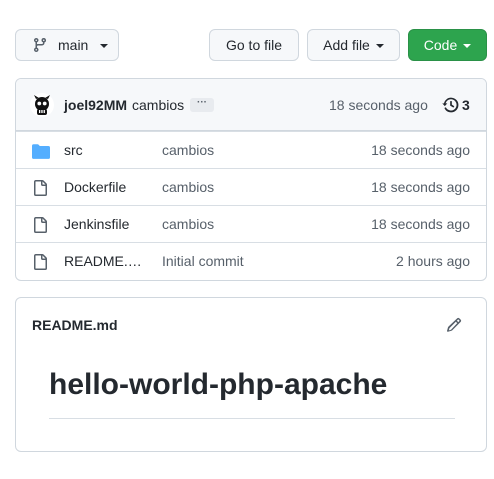 This screenshot has width=494, height=479. I want to click on commit-time: 18 seconds ago, so click(378, 105).